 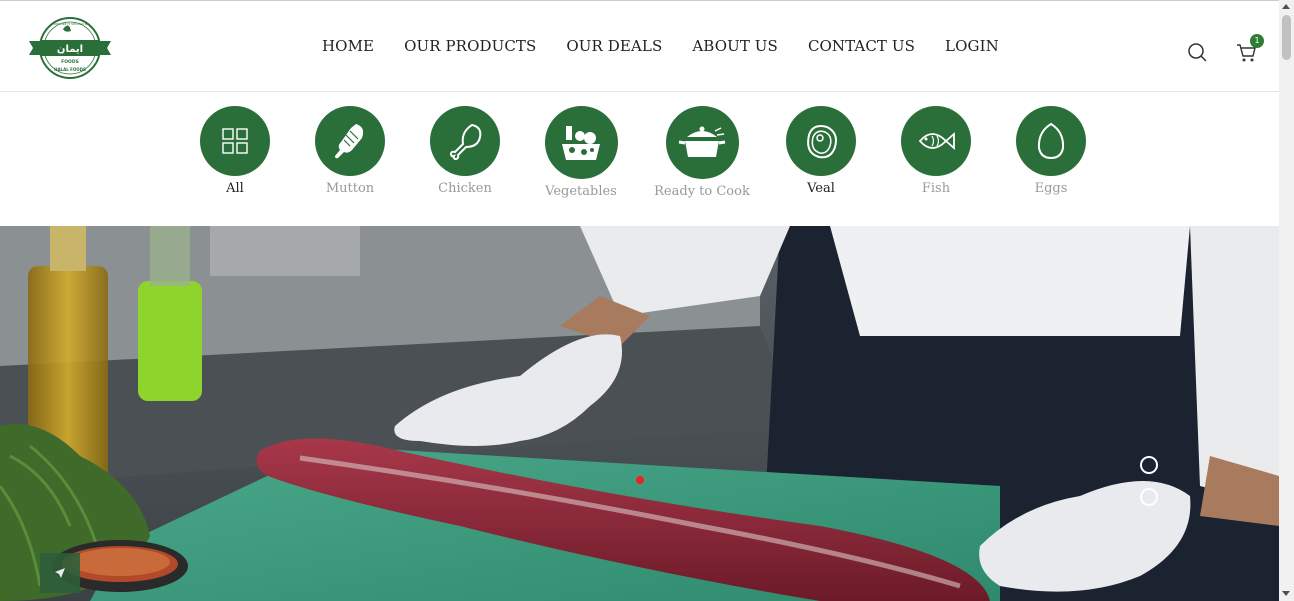 I want to click on nav-login: LOGIN, so click(x=972, y=46).